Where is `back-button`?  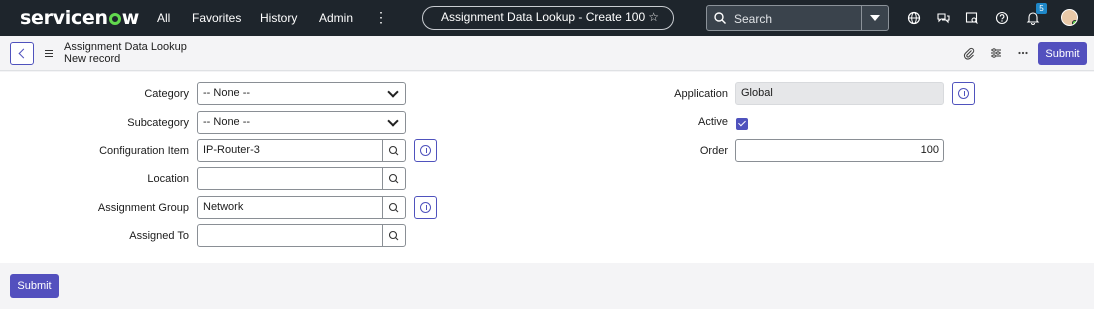
back-button is located at coordinates (22, 53).